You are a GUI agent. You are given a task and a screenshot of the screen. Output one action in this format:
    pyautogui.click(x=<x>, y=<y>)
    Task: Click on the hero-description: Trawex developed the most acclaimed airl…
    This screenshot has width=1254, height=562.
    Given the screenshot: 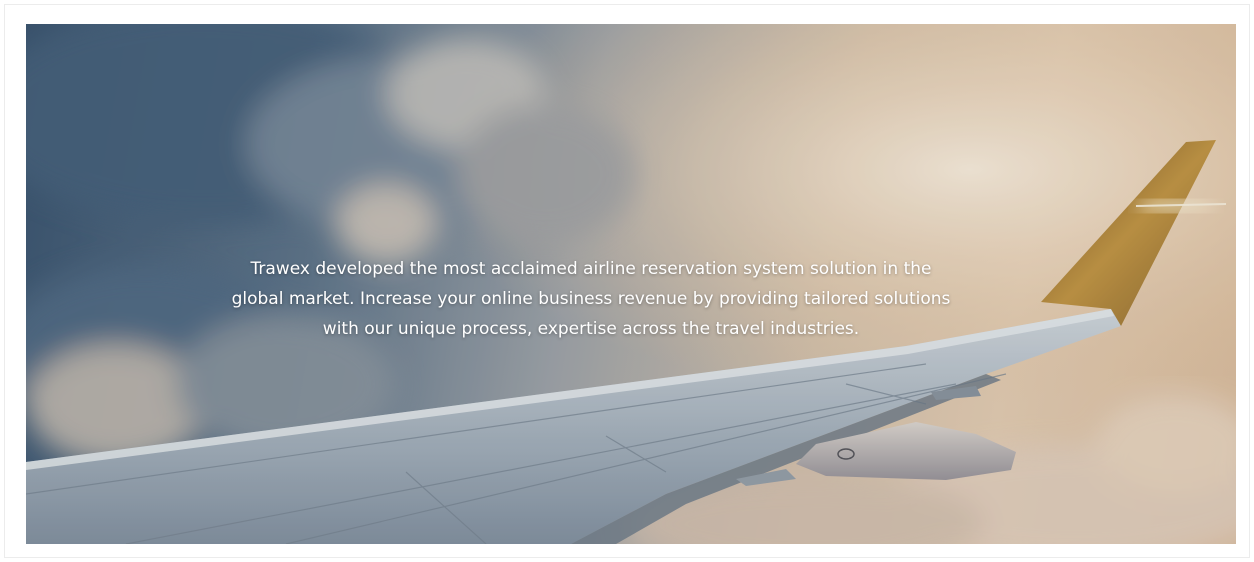 What is the action you would take?
    pyautogui.click(x=591, y=299)
    